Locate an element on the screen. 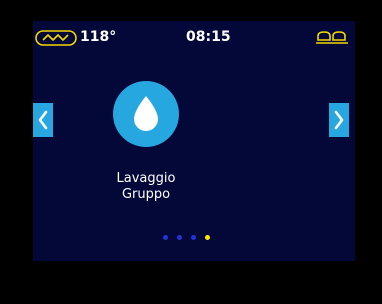  clock: 08:15 is located at coordinates (208, 37).